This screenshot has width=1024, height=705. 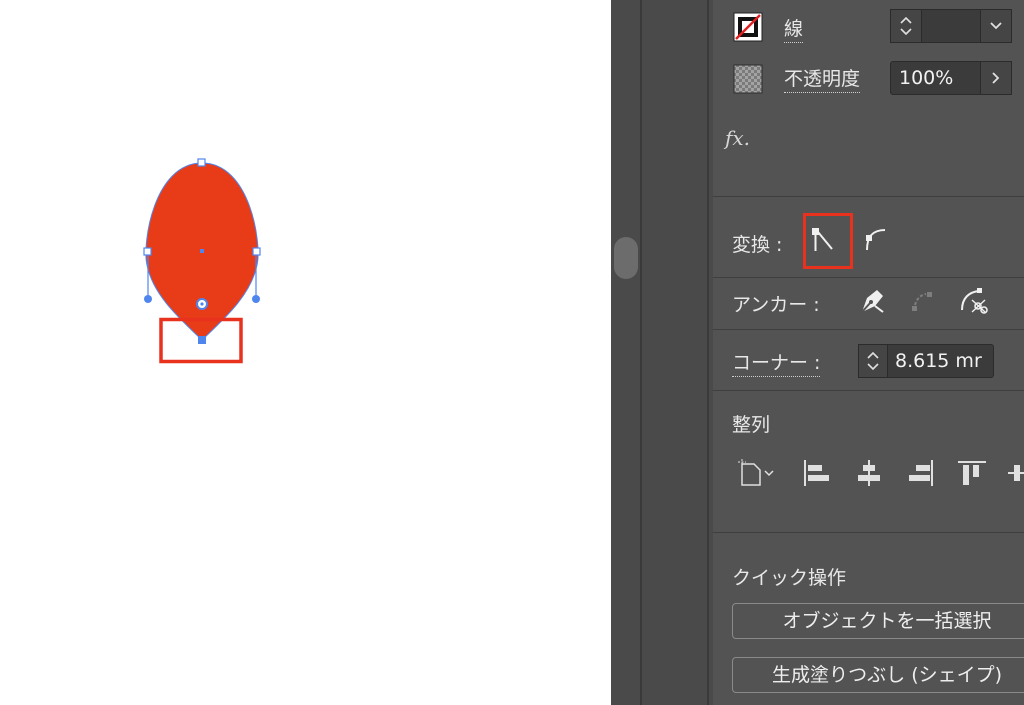 What do you see at coordinates (737, 138) in the screenshot?
I see `effects-fx-button: fx.` at bounding box center [737, 138].